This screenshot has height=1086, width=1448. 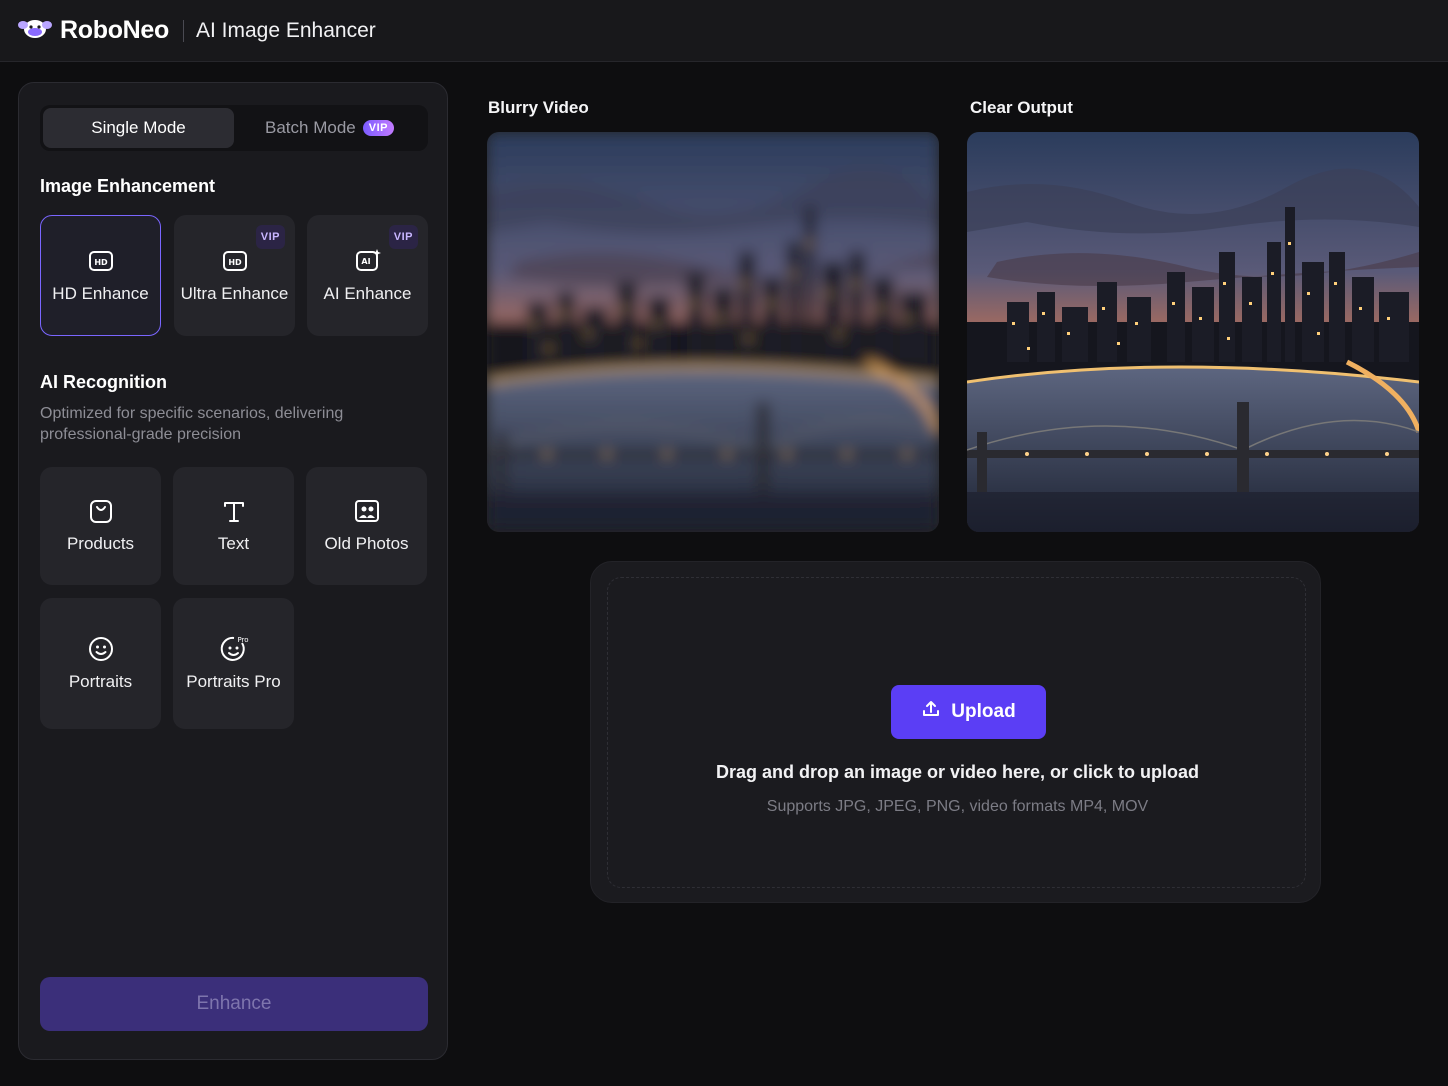 I want to click on mode-switch: Single Mode Batch Mode VIP, so click(x=234, y=128).